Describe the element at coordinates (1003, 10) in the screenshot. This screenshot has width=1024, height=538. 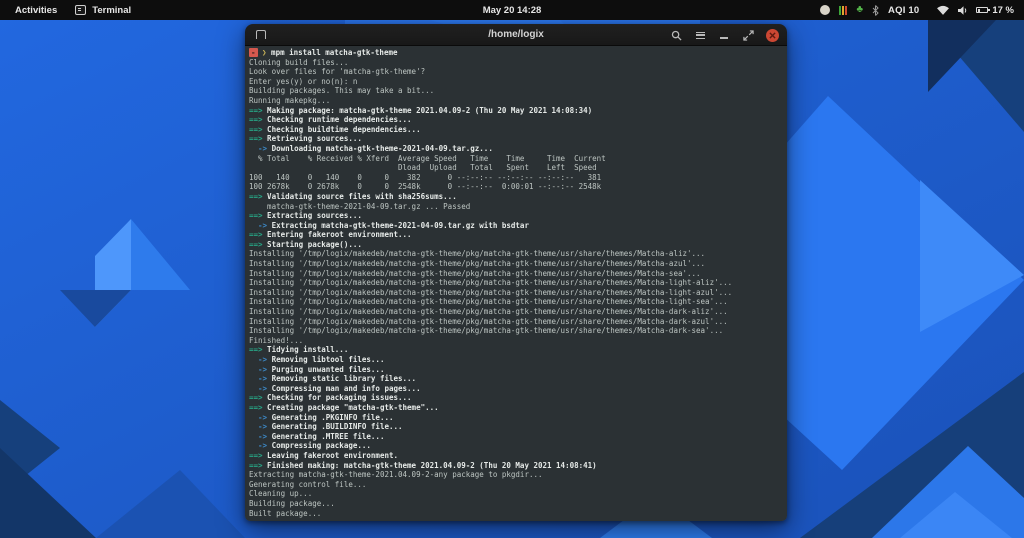
I see `battery-percent: 17 %` at that location.